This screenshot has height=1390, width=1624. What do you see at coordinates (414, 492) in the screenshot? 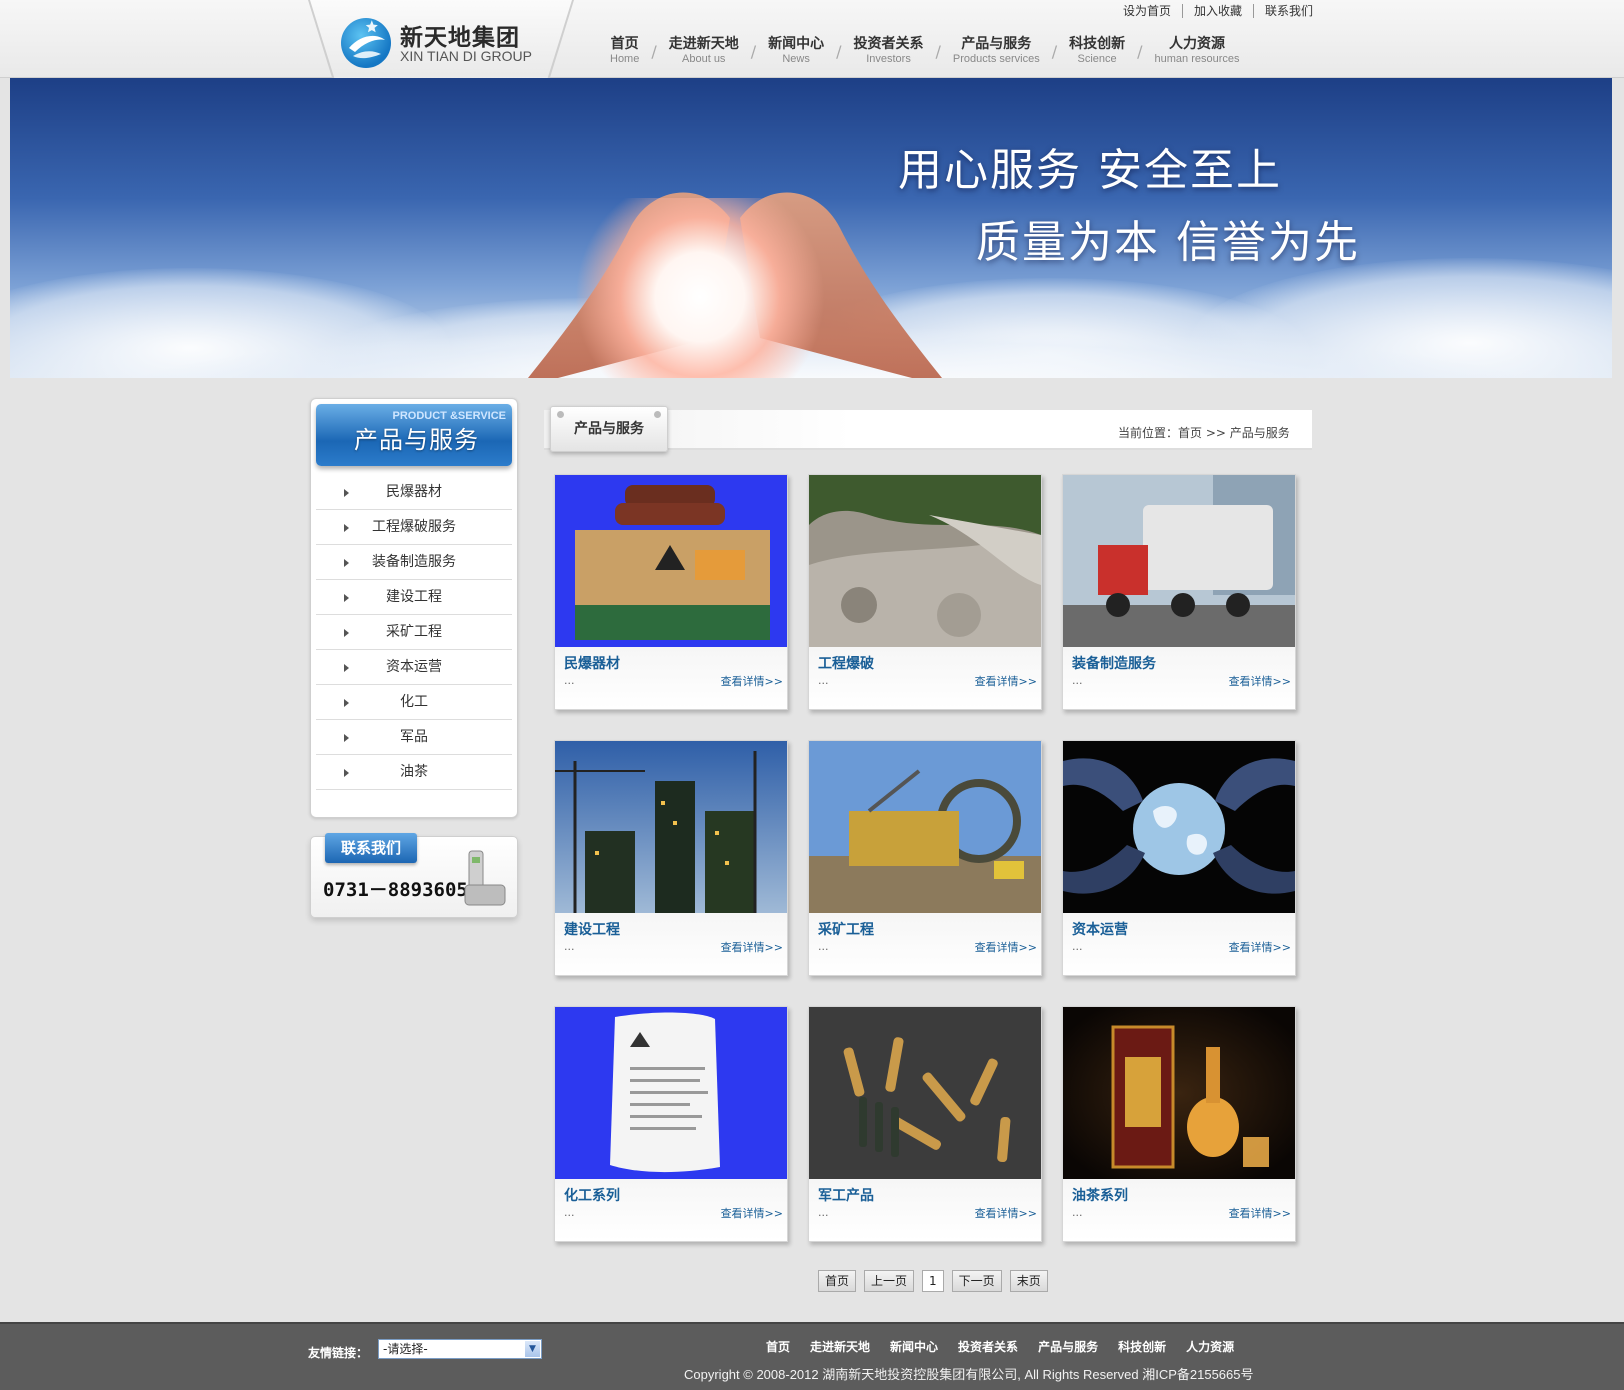
I see `sidebar-item-explosives: 民爆器材` at bounding box center [414, 492].